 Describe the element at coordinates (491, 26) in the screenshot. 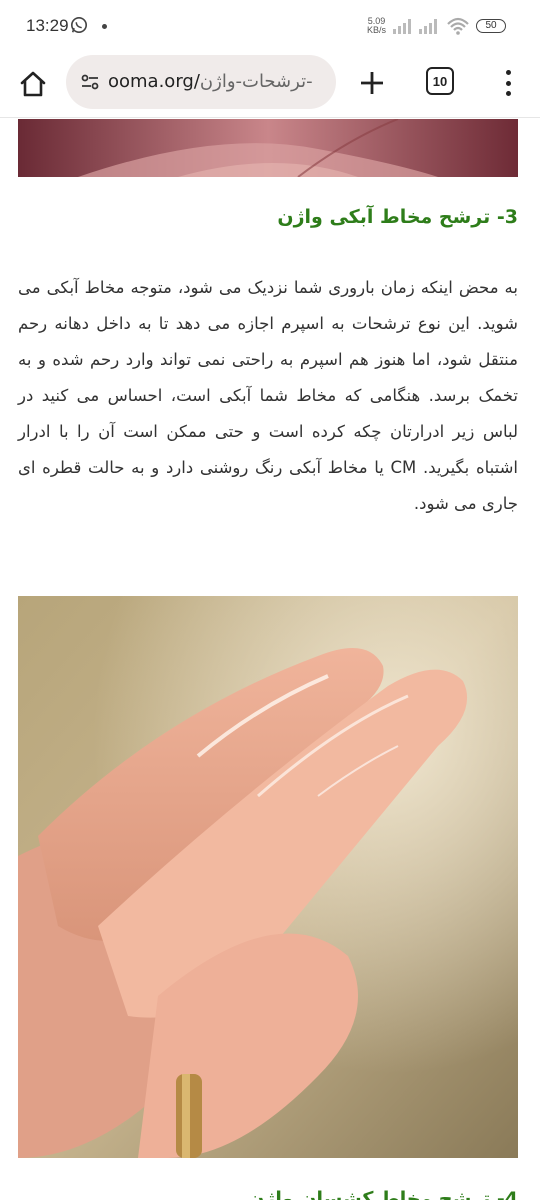

I see `battery-icon: 50` at that location.